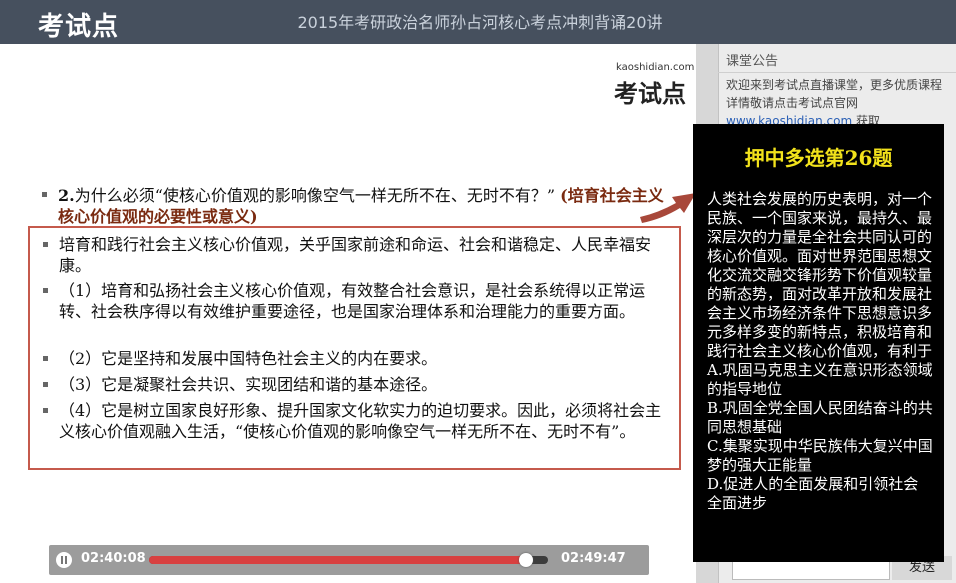  I want to click on notice-text: 欢迎来到考试点直播课堂，更多优质课程详情敬请点击考试点官网, so click(834, 94).